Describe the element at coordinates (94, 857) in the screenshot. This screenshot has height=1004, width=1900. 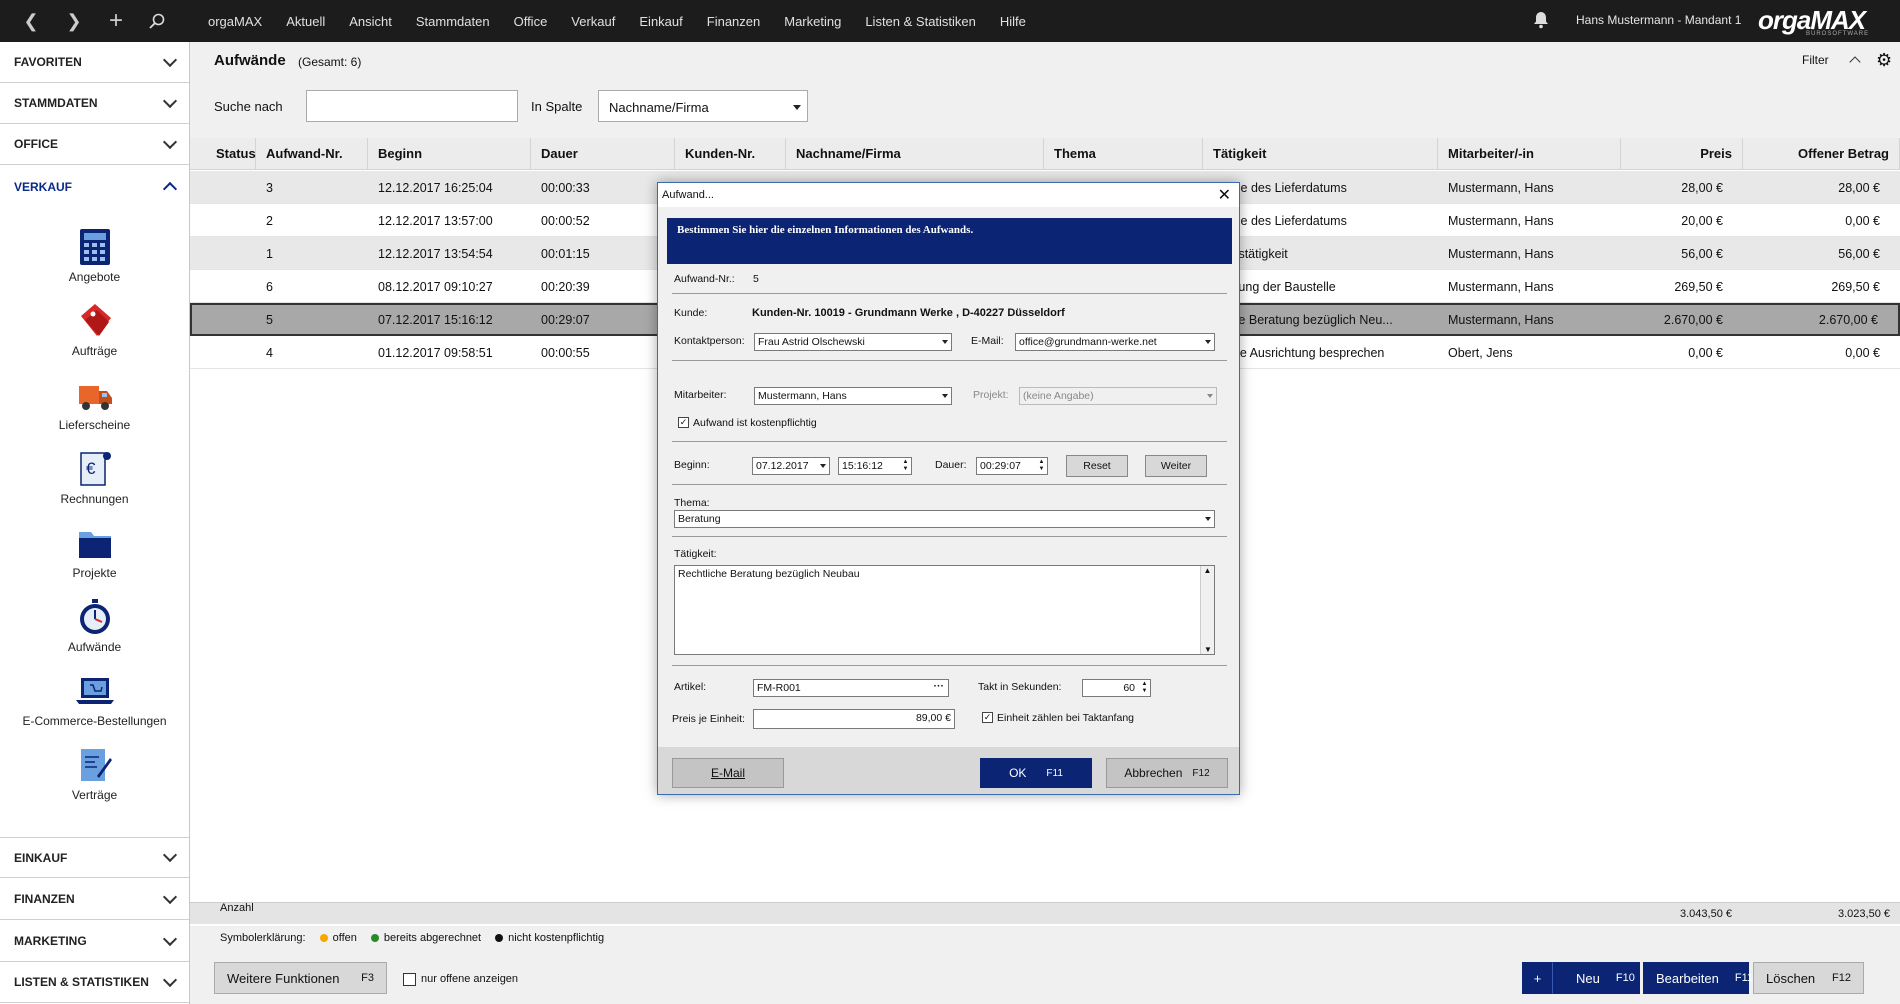
I see `sidebar-section-einkauf: EINKAUF` at that location.